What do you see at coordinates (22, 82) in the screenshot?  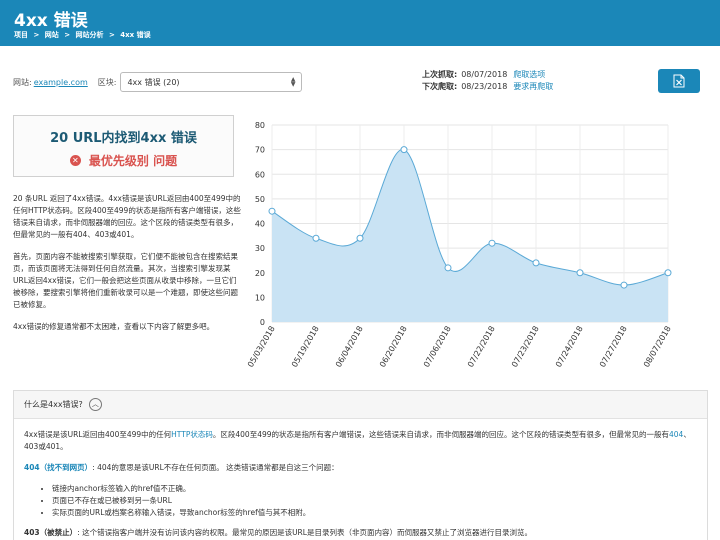 I see `site-label: 网站:` at bounding box center [22, 82].